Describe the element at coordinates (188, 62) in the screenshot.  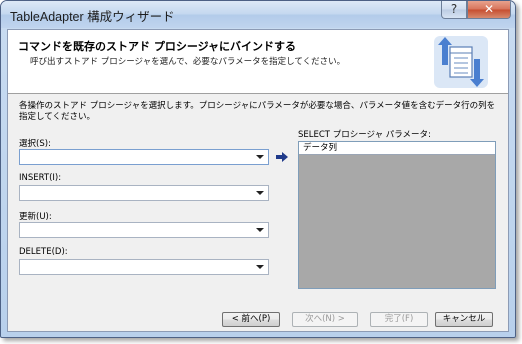
I see `page-subtitle: 呼び出すストアド プロシージャを選んで、必要なパラメータを指定してください。` at that location.